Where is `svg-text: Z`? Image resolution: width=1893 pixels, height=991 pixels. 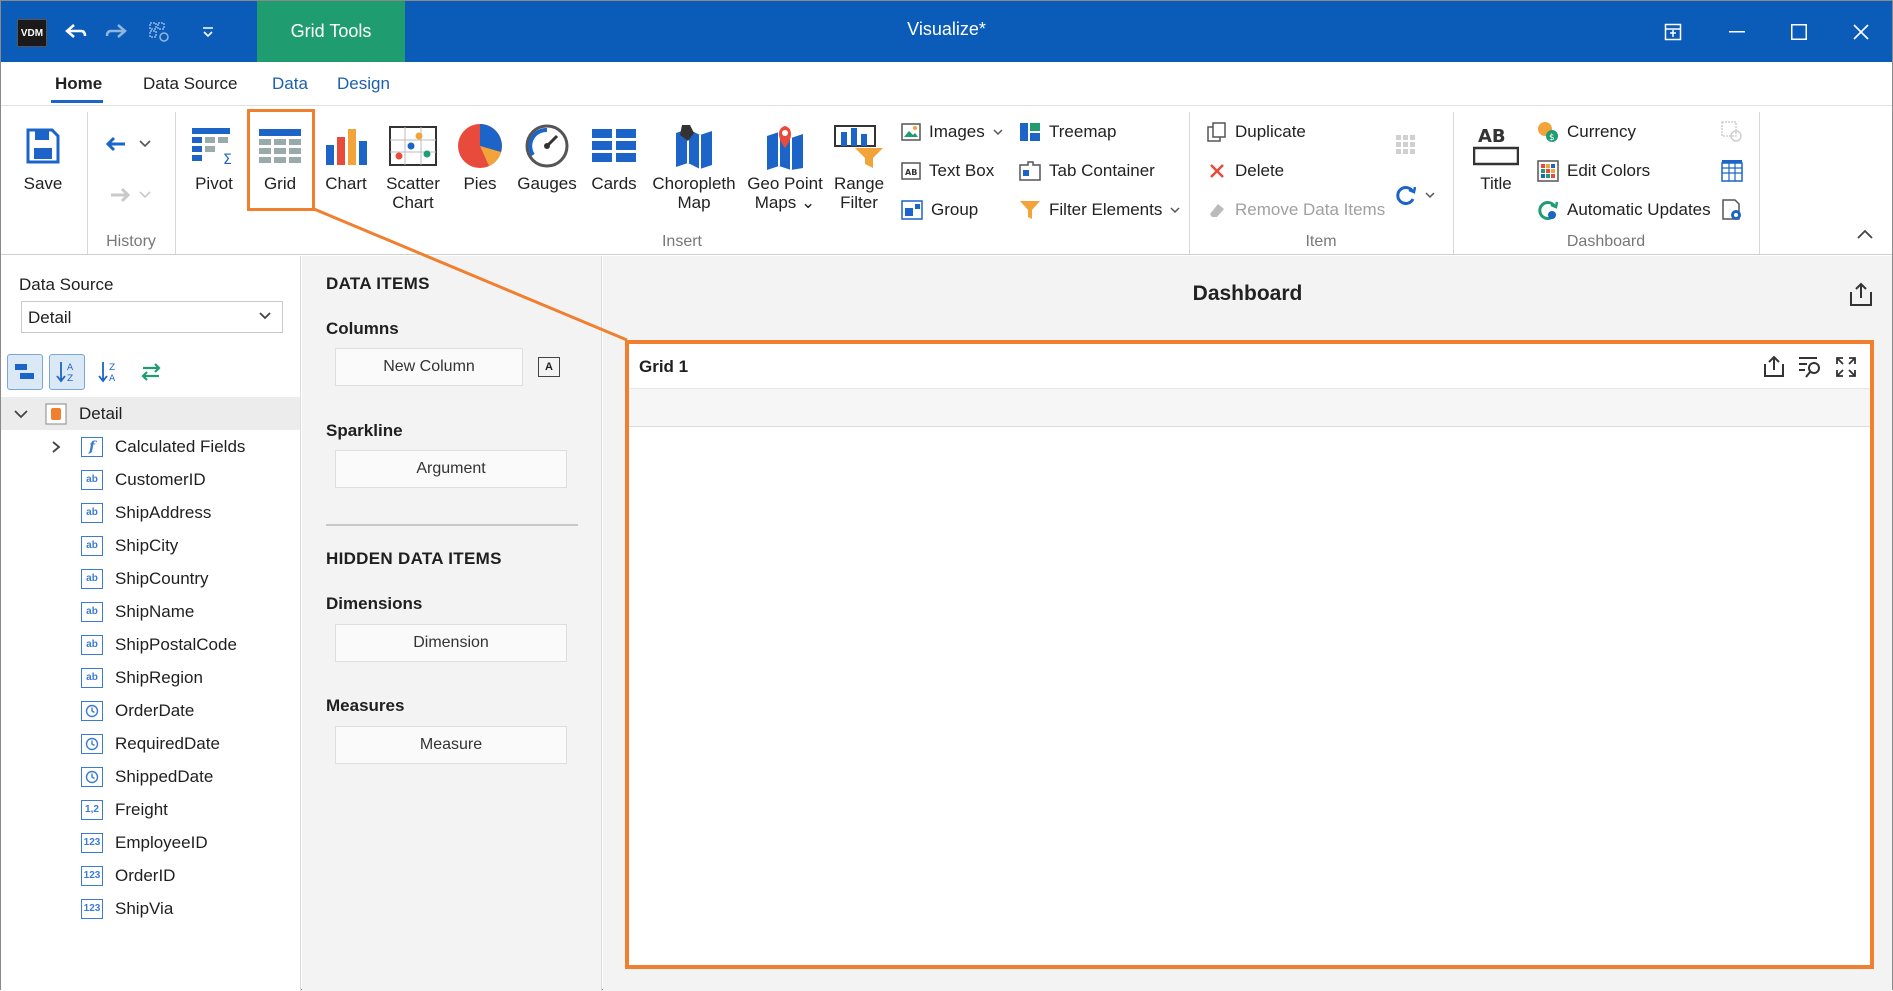
svg-text: Z is located at coordinates (112, 368).